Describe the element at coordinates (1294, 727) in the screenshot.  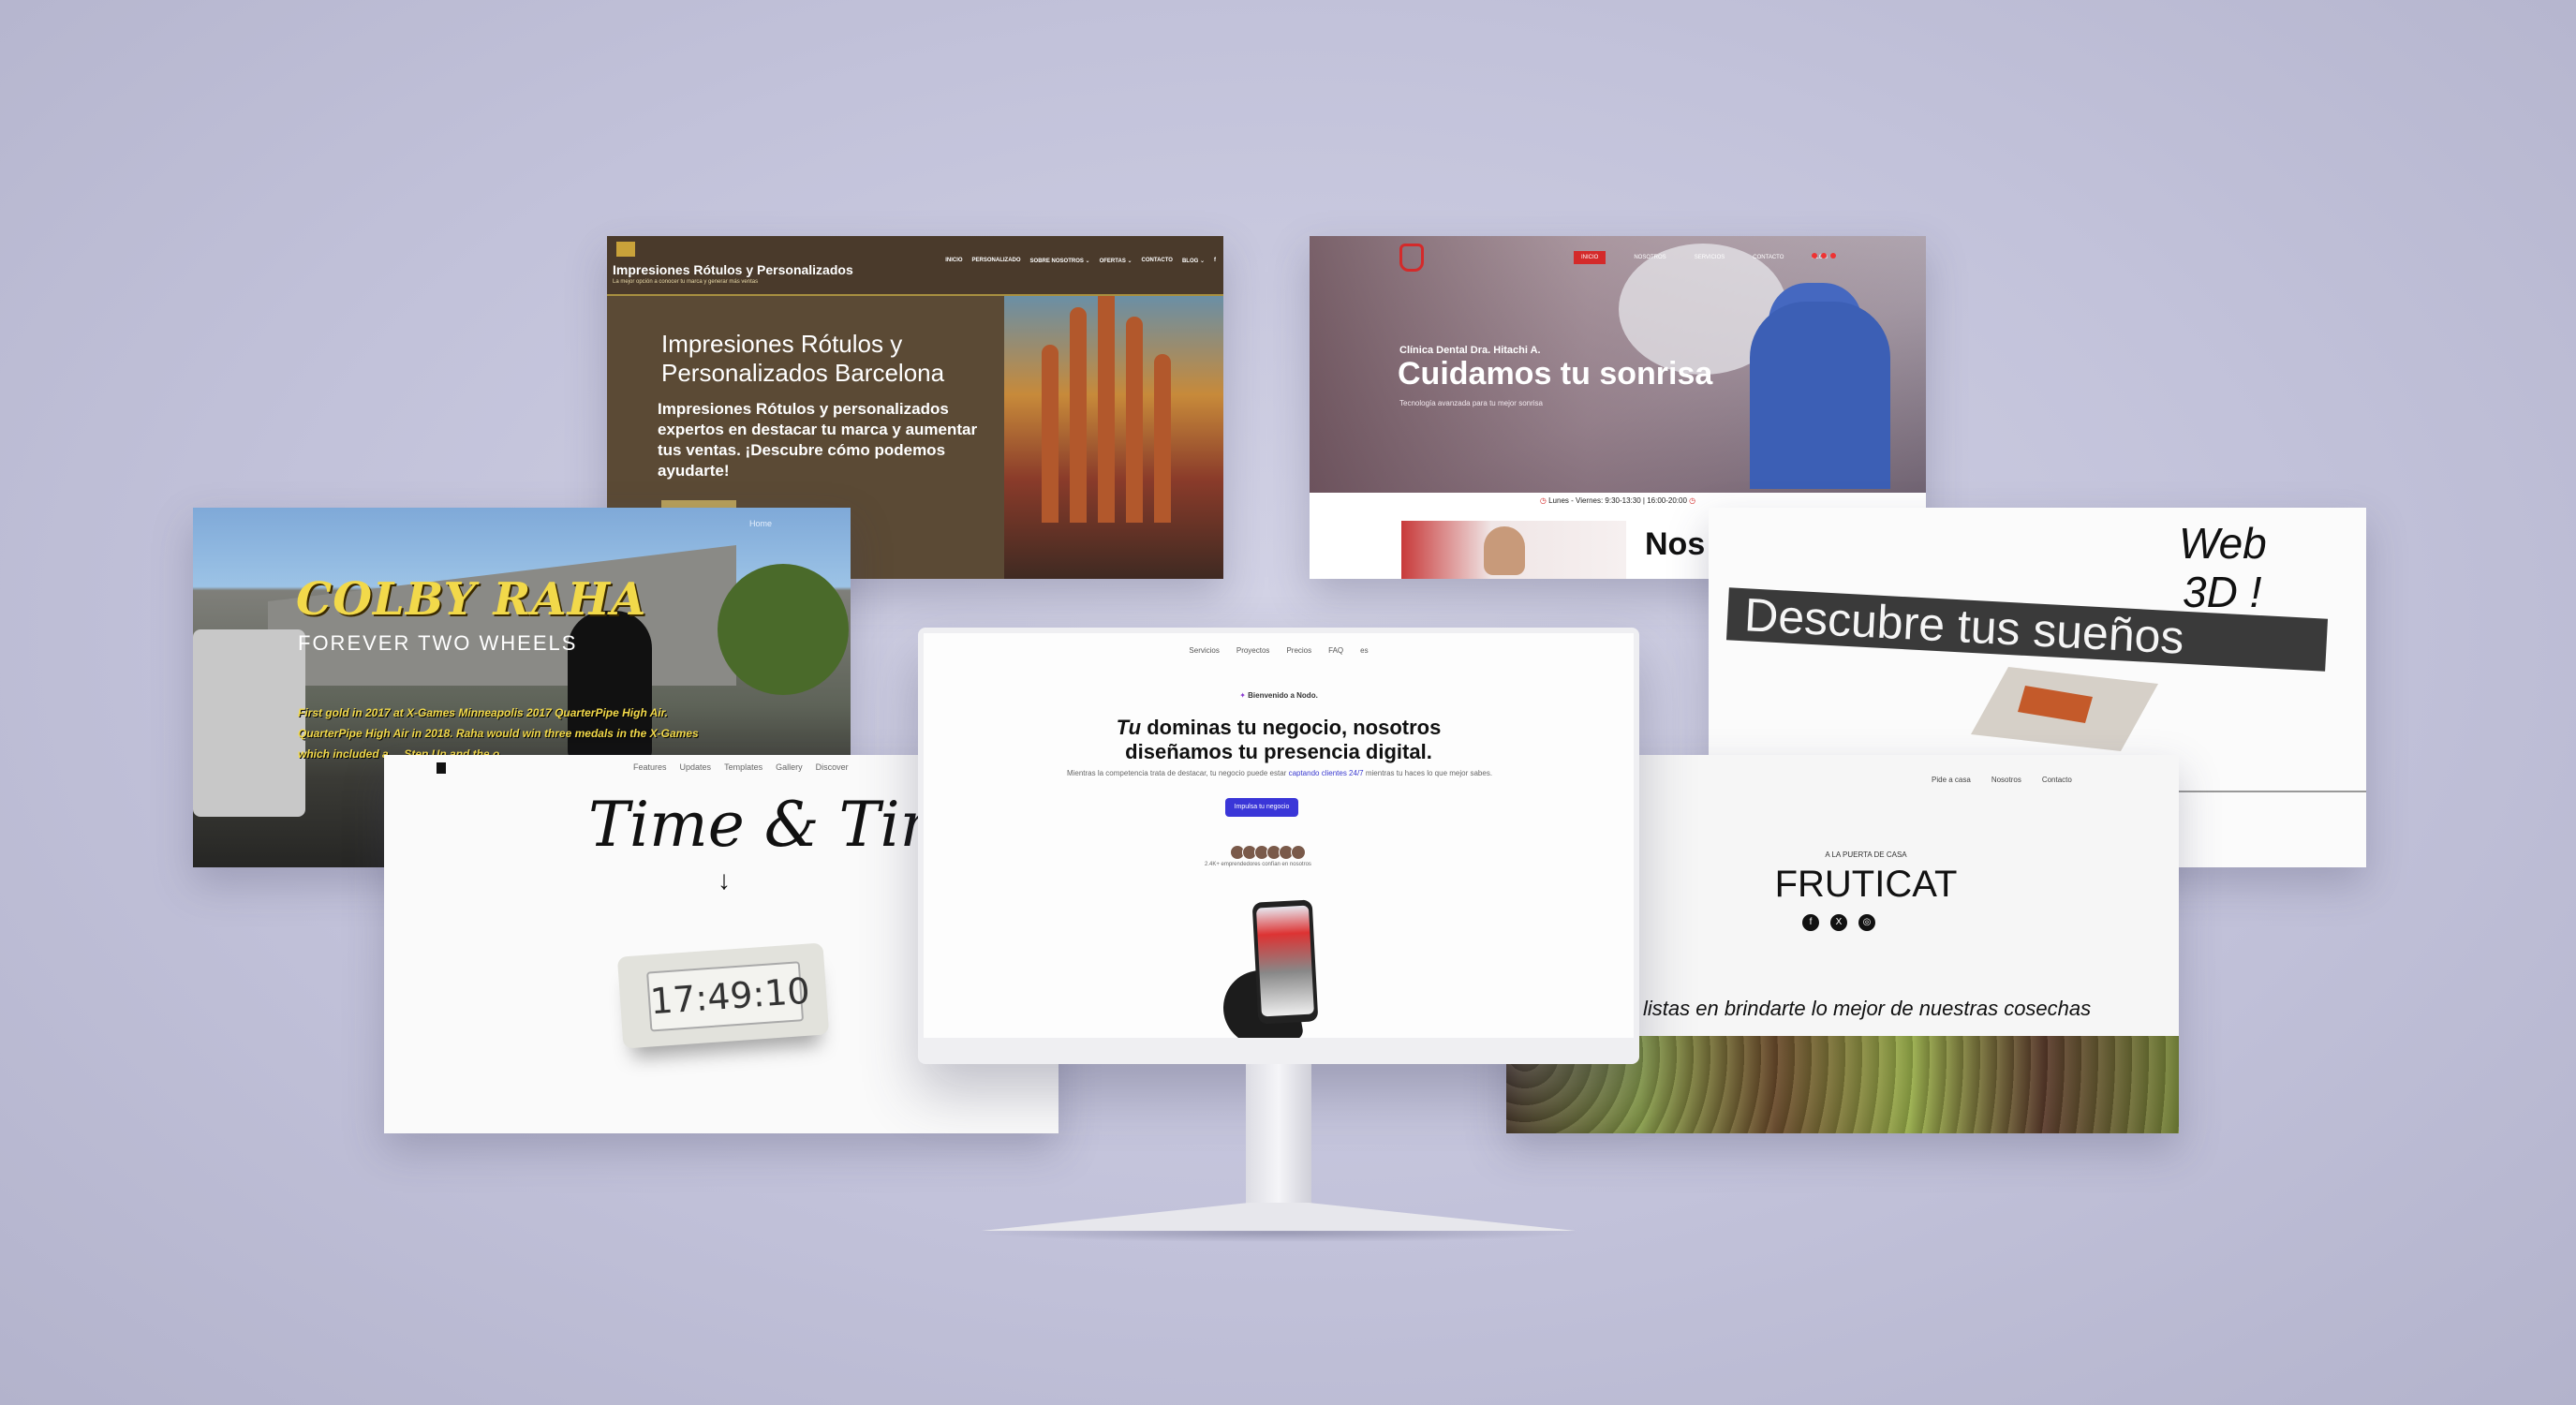
I see `nodo-heading-line1: dominas tu negocio, nosotros` at that location.